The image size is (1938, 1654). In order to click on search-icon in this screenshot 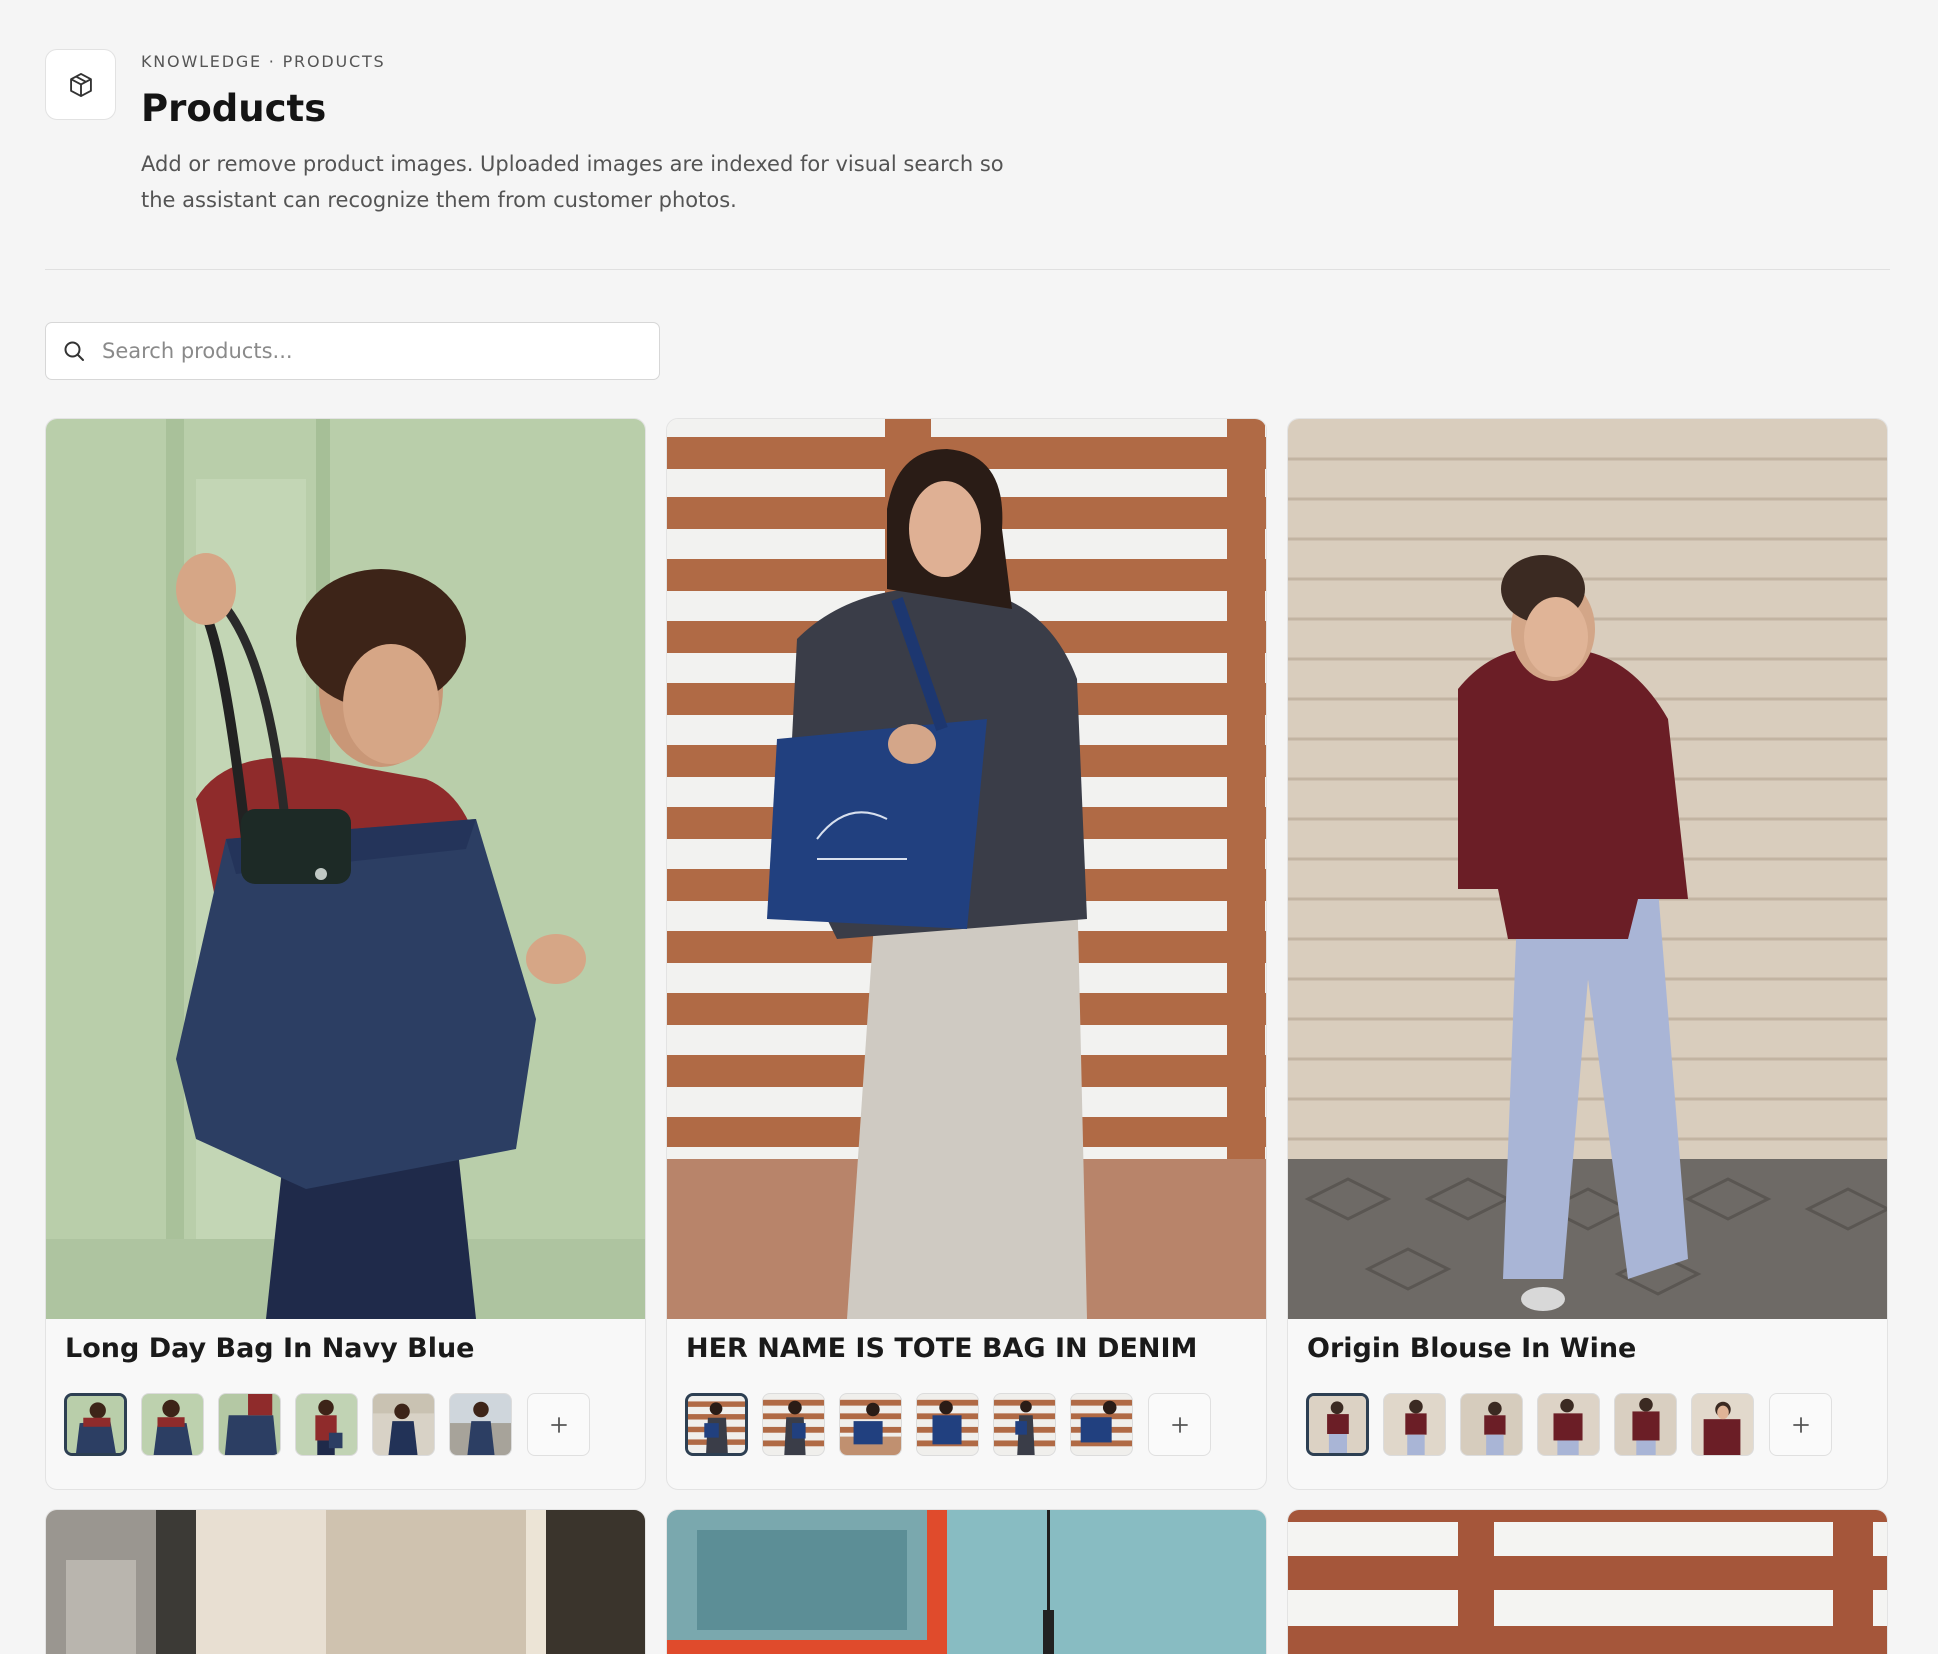, I will do `click(75, 351)`.